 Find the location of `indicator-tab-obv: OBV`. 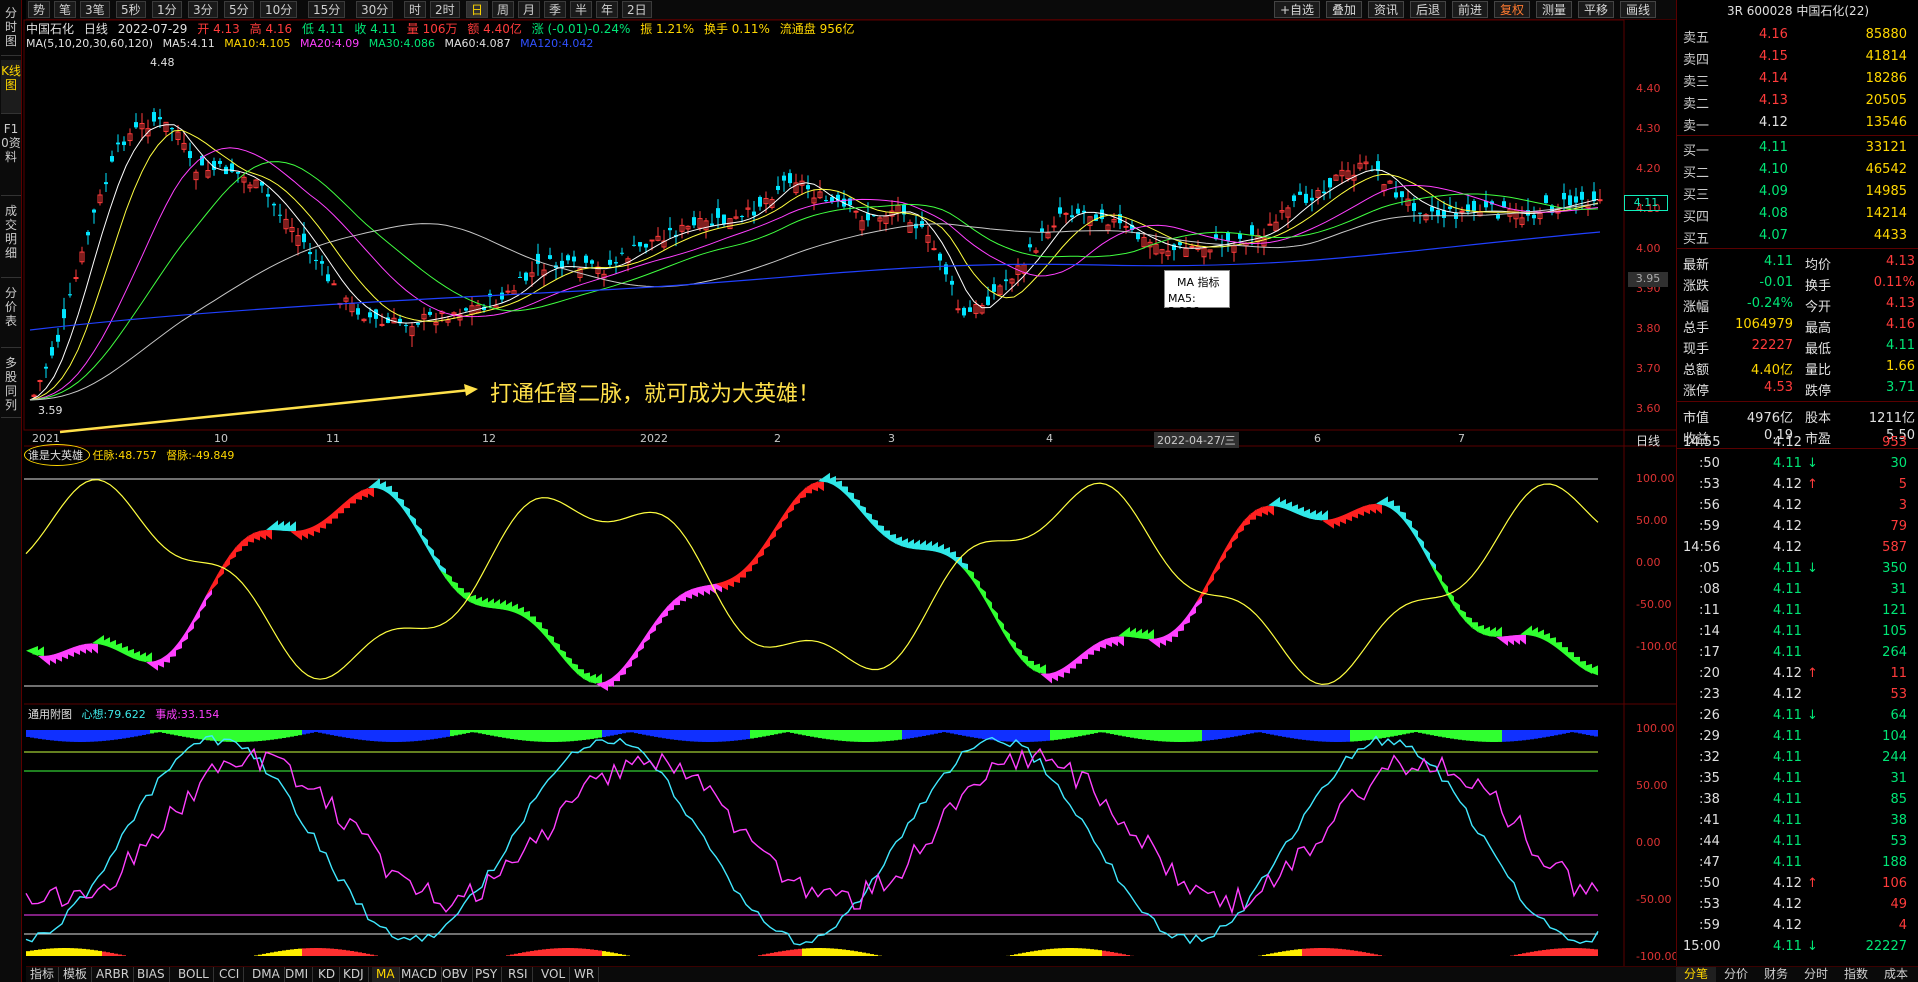

indicator-tab-obv: OBV is located at coordinates (455, 974).